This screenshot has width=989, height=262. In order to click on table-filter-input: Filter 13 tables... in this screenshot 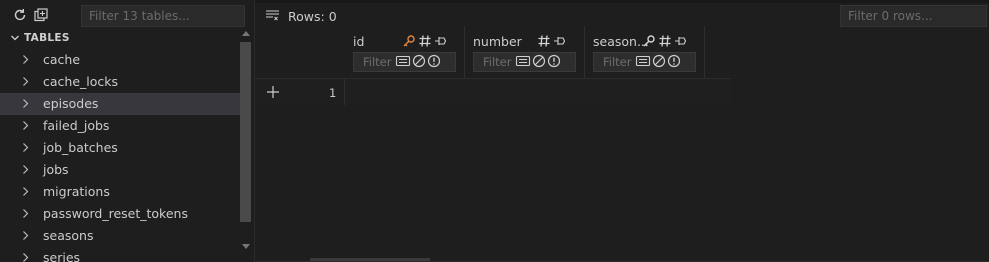, I will do `click(163, 16)`.